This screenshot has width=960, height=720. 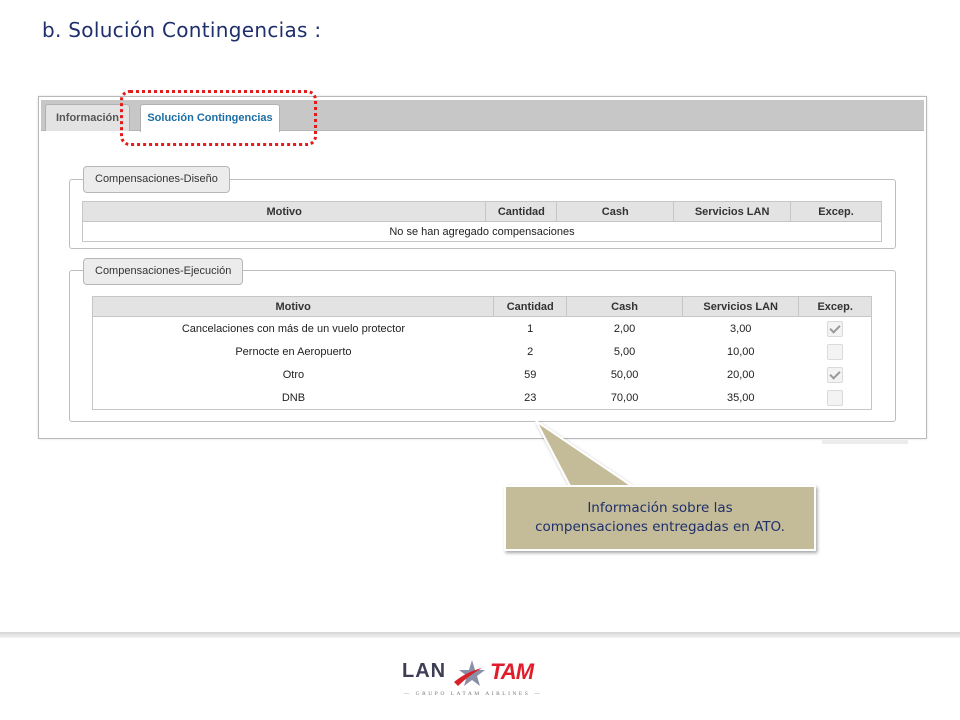 What do you see at coordinates (660, 508) in the screenshot?
I see `callout-line-1: Información sobre las` at bounding box center [660, 508].